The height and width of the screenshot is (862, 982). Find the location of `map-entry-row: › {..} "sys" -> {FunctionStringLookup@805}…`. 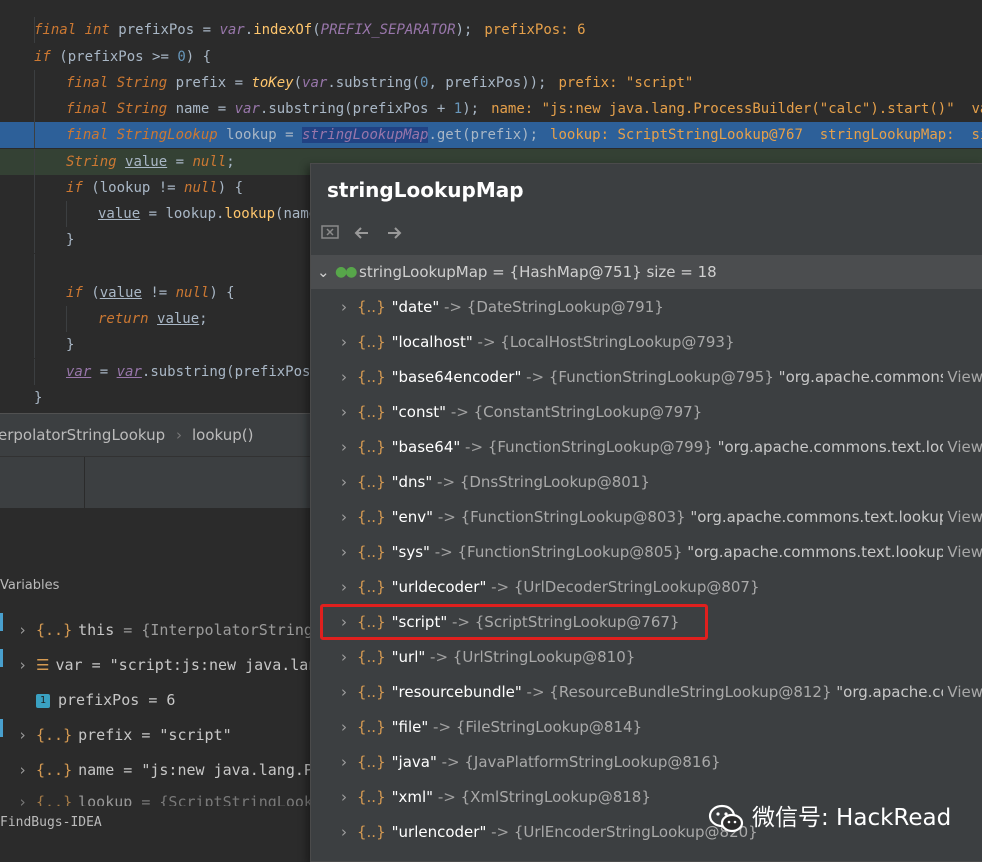

map-entry-row: › {..} "sys" -> {FunctionStringLookup@805}… is located at coordinates (646, 552).